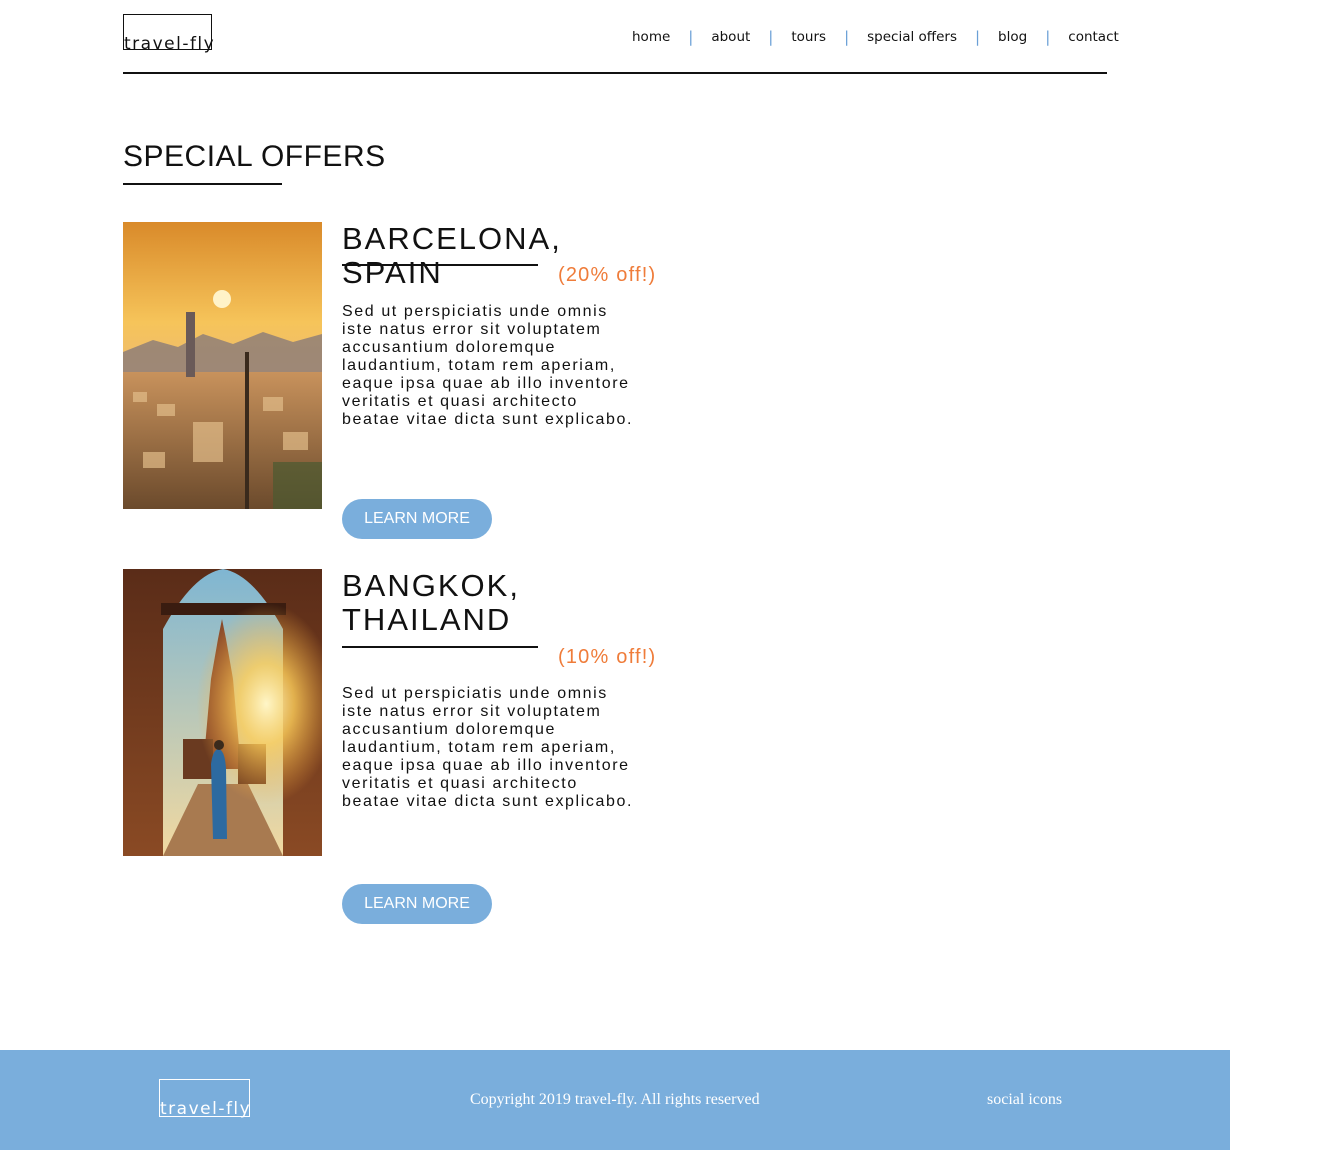 Image resolution: width=1327 pixels, height=1150 pixels. Describe the element at coordinates (254, 156) in the screenshot. I see `page-title: SPECIAL OFFERS` at that location.